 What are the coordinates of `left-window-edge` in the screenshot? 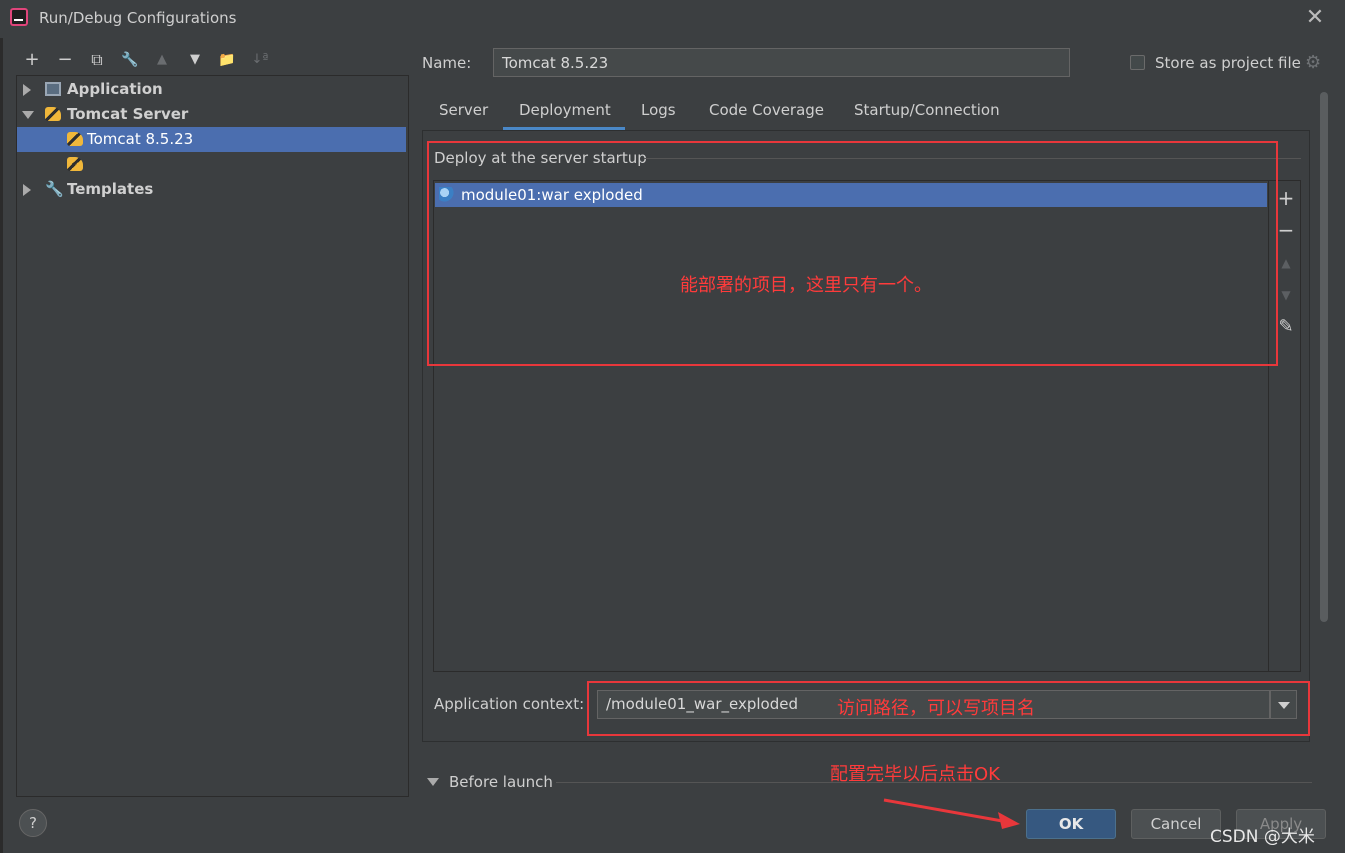 It's located at (1, 445).